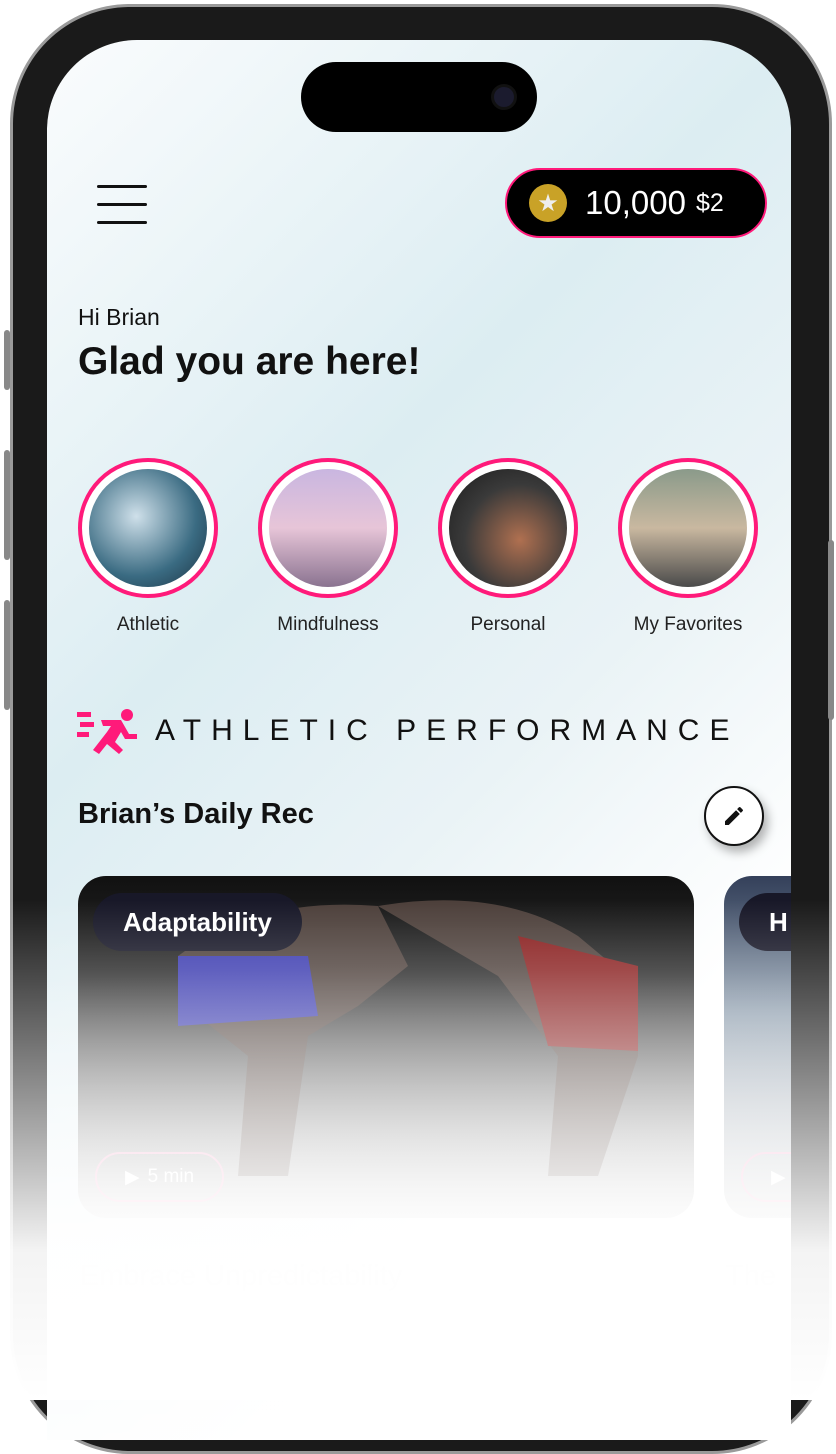 This screenshot has width=836, height=1454. I want to click on cash-amount: $2, so click(709, 202).